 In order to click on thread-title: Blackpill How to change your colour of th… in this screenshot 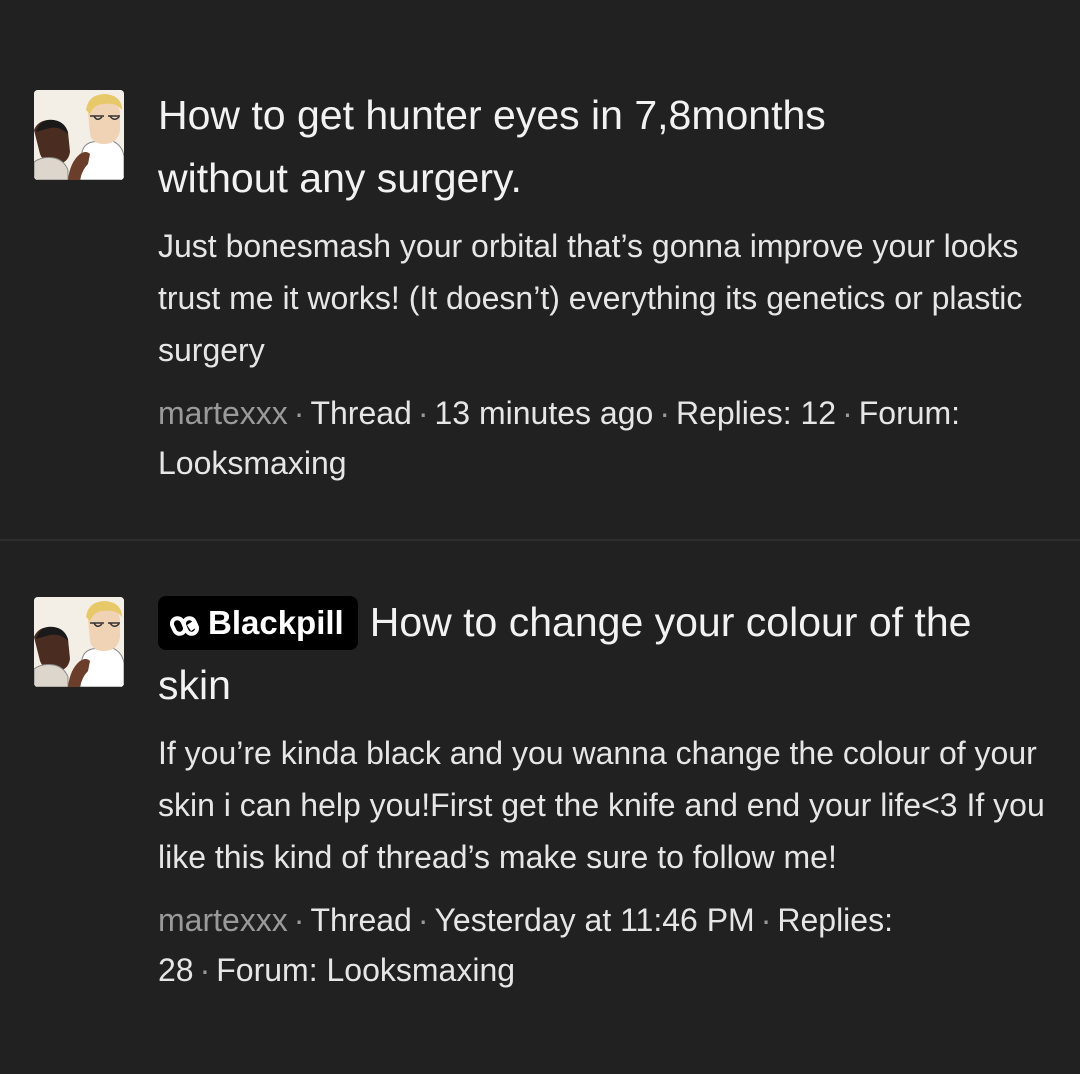, I will do `click(588, 654)`.